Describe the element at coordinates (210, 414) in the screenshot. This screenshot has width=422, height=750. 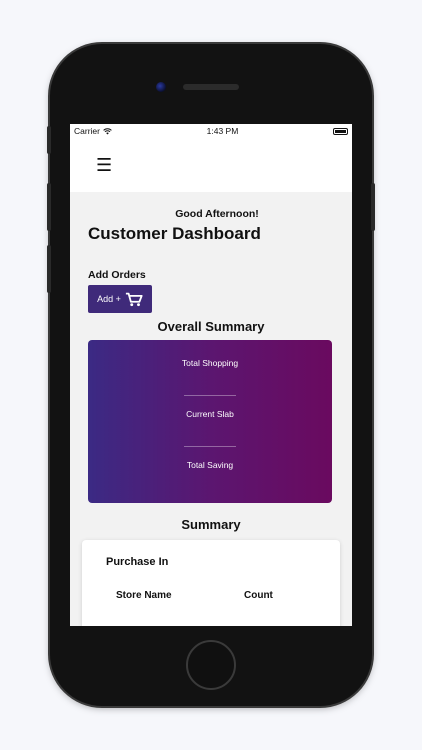
I see `current-slab-label: Current Slab` at that location.